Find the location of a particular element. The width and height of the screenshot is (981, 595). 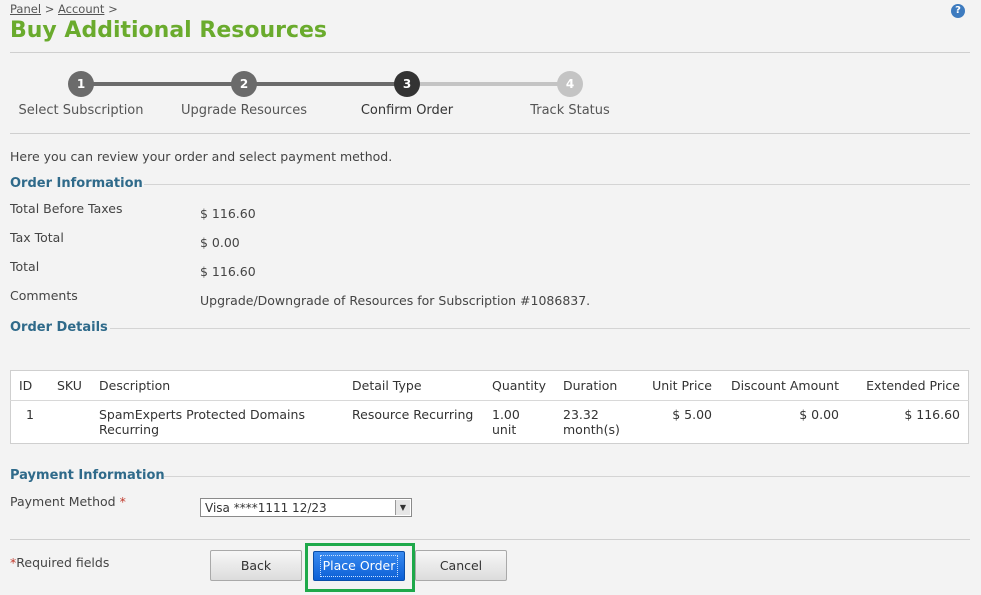

total-value: $ 116.60 is located at coordinates (228, 271).